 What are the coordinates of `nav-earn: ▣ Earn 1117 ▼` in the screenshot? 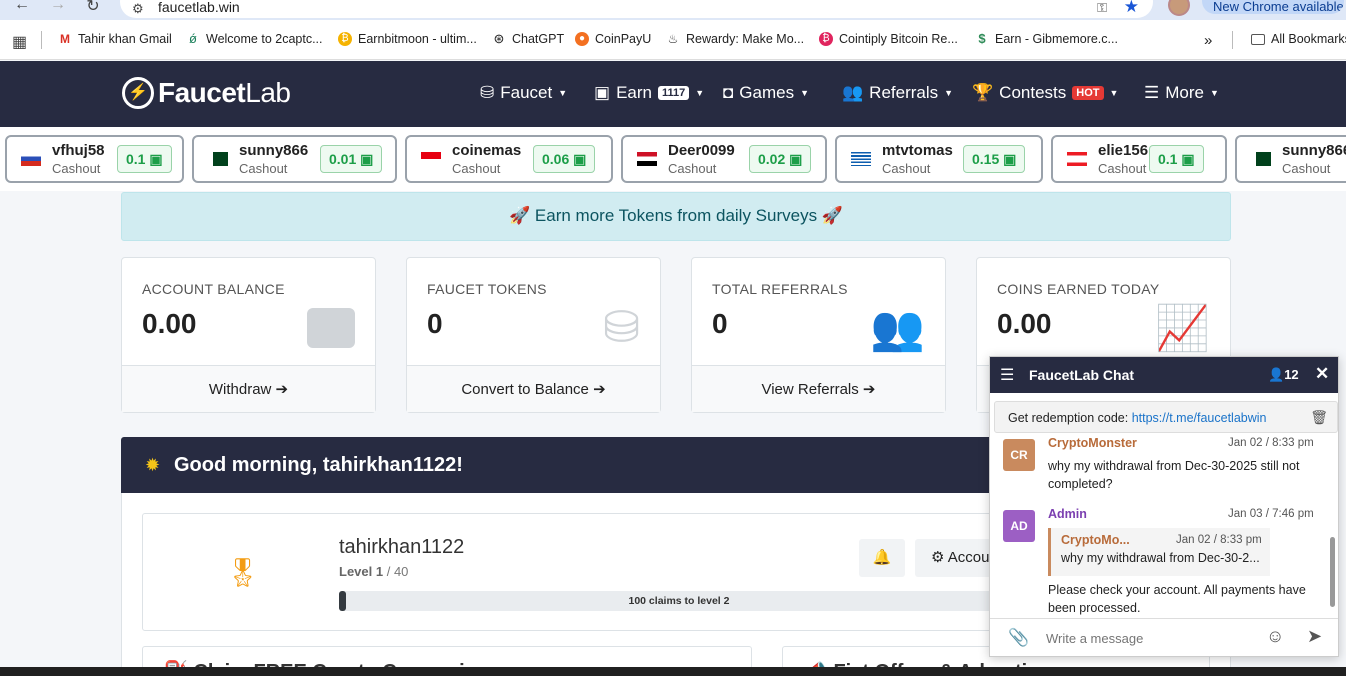 It's located at (649, 93).